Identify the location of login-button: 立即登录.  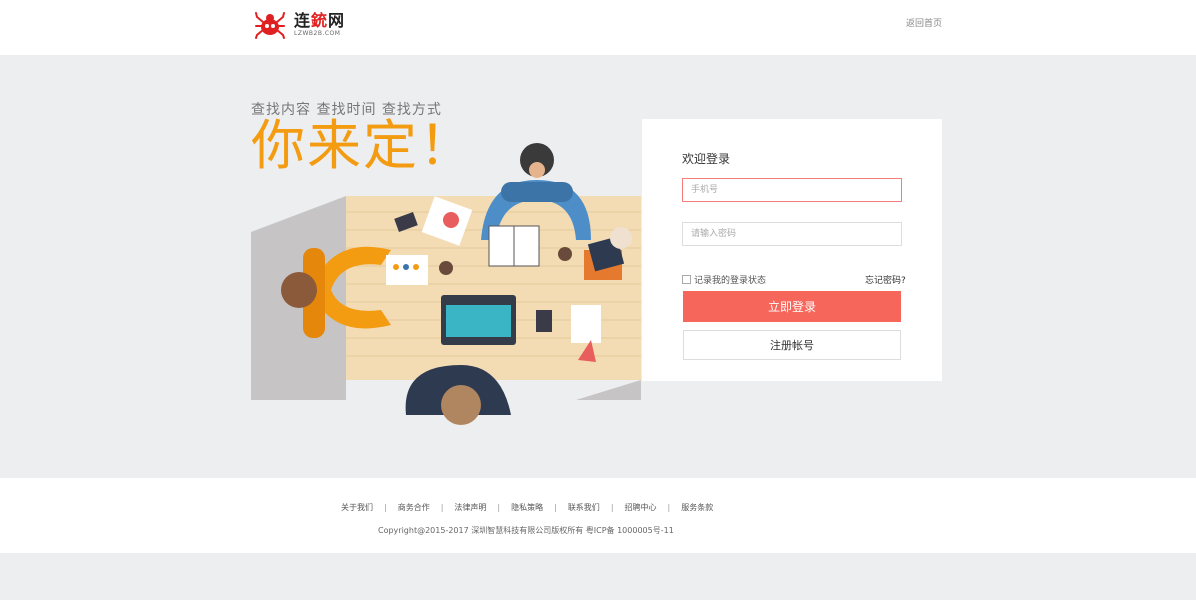
(792, 306).